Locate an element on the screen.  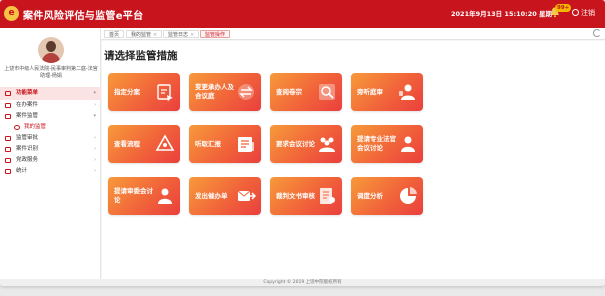
sidebar-item-party-service: 党政服务 › is located at coordinates (50, 160).